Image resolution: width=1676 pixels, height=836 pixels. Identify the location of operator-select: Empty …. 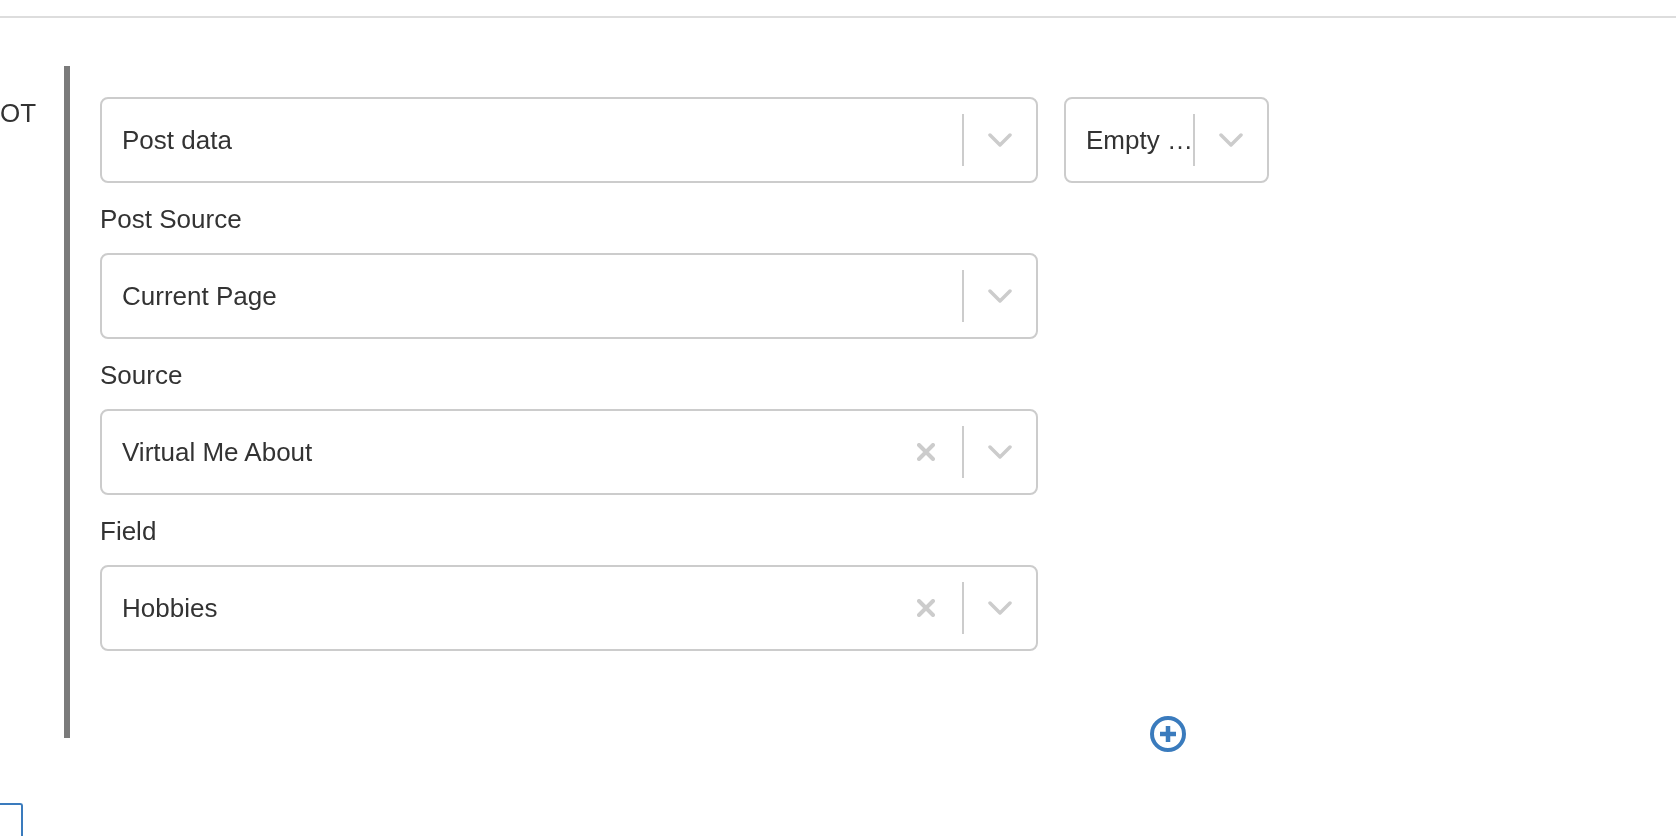
(1166, 140).